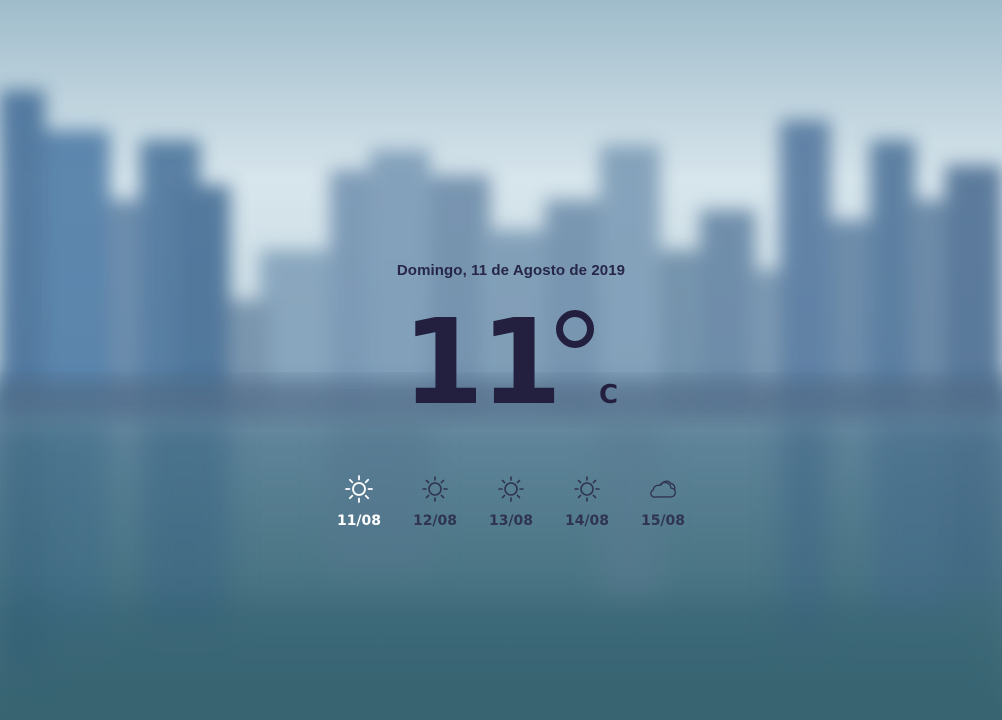 This screenshot has height=720, width=1002. Describe the element at coordinates (435, 521) in the screenshot. I see `forecast-day-label: 12/08` at that location.